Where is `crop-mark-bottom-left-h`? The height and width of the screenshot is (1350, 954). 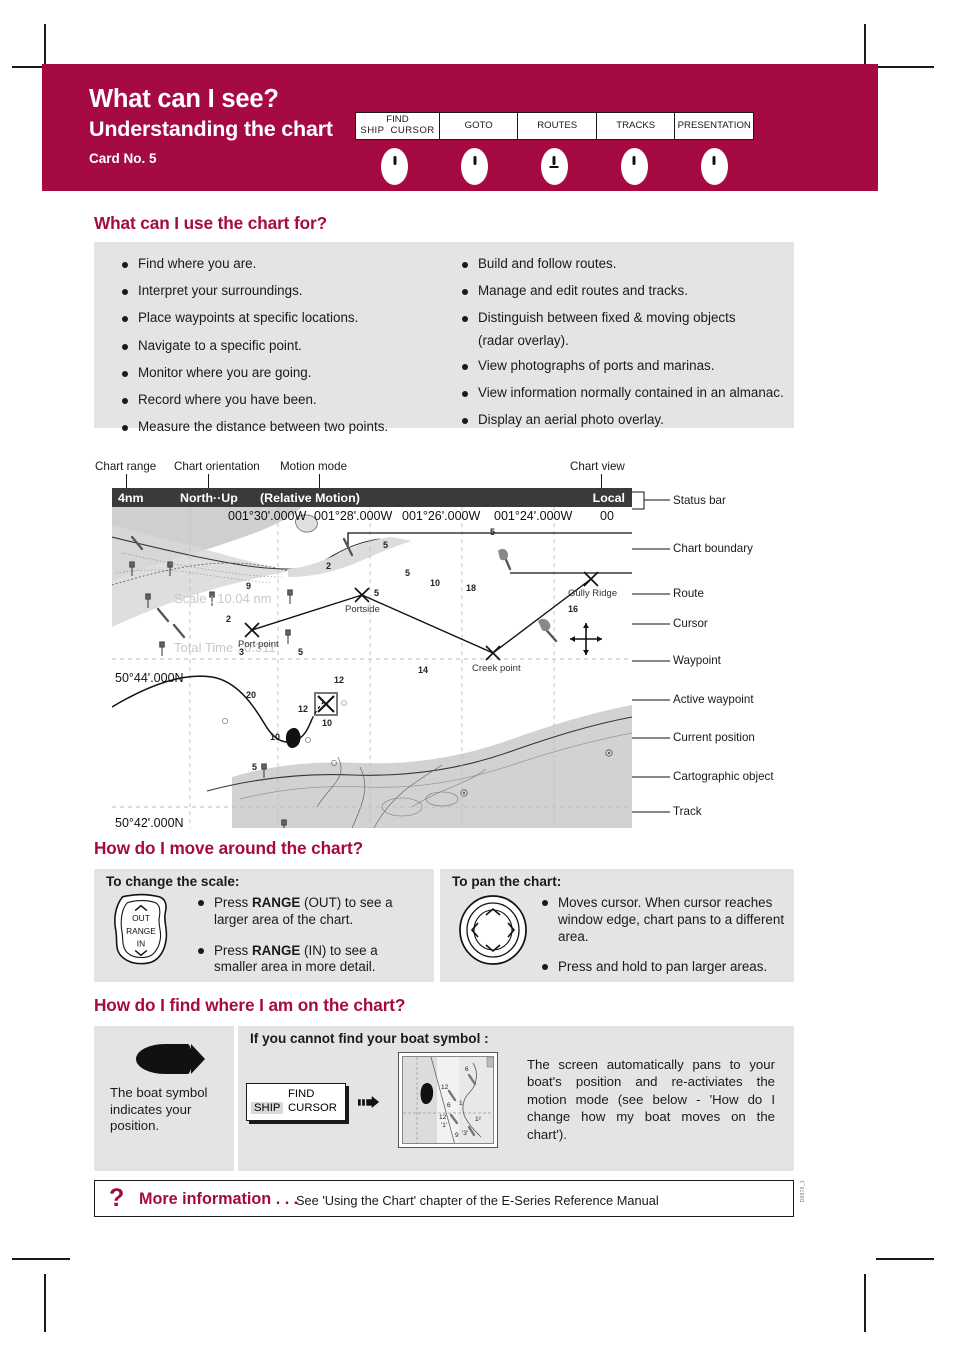
crop-mark-bottom-left-h is located at coordinates (41, 1259).